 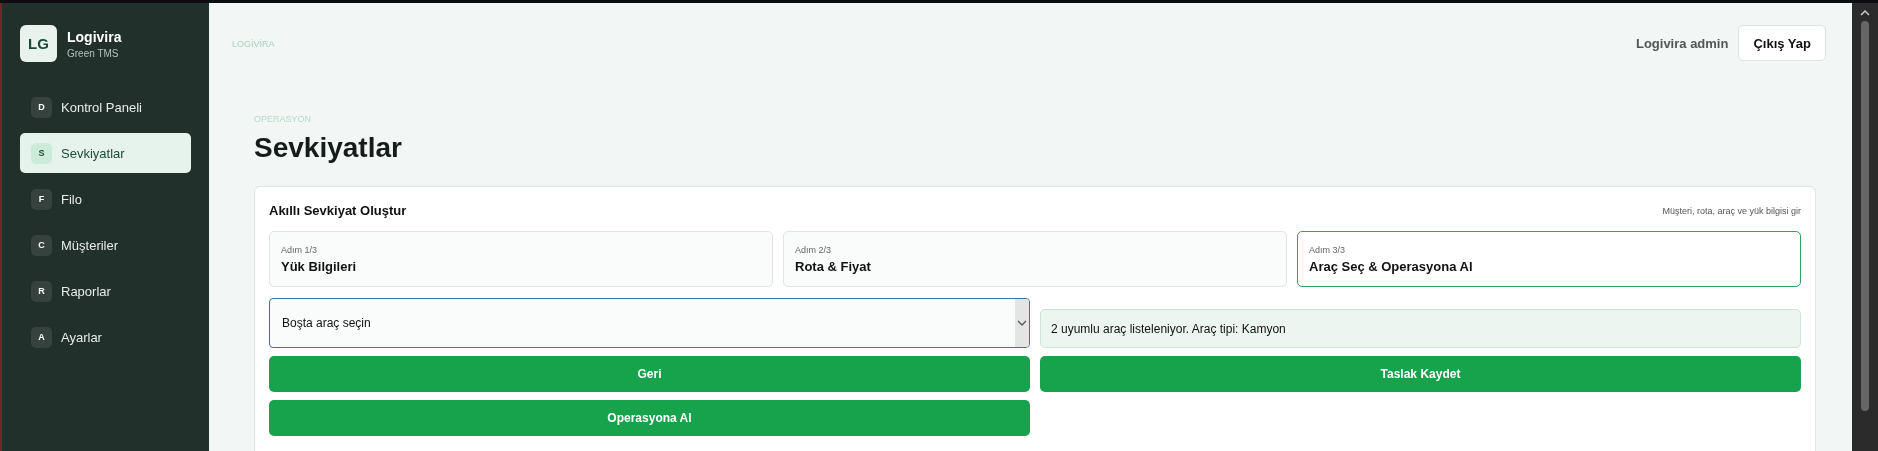 What do you see at coordinates (283, 119) in the screenshot?
I see `section-label: OPERASYON` at bounding box center [283, 119].